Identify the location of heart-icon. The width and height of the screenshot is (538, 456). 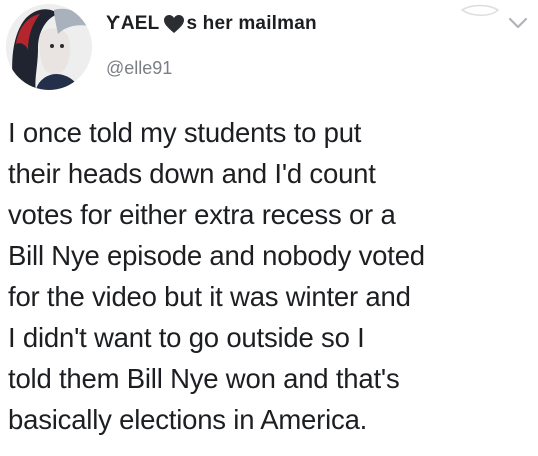
(174, 24).